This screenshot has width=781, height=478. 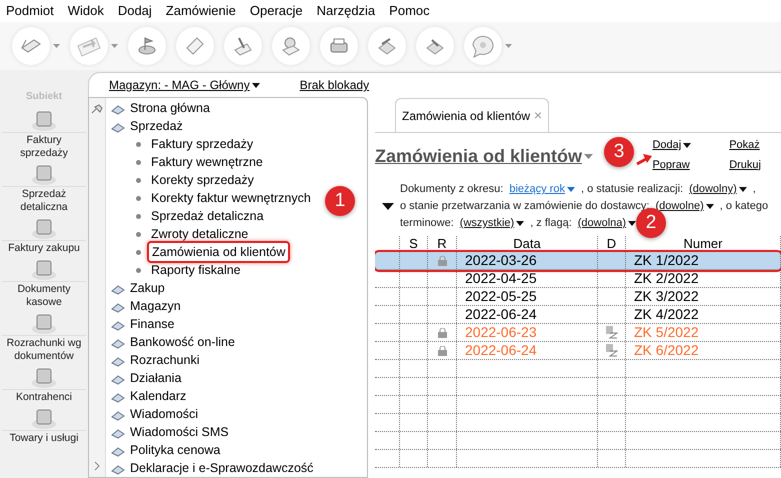 What do you see at coordinates (745, 145) in the screenshot?
I see `action-link: Pokaż` at bounding box center [745, 145].